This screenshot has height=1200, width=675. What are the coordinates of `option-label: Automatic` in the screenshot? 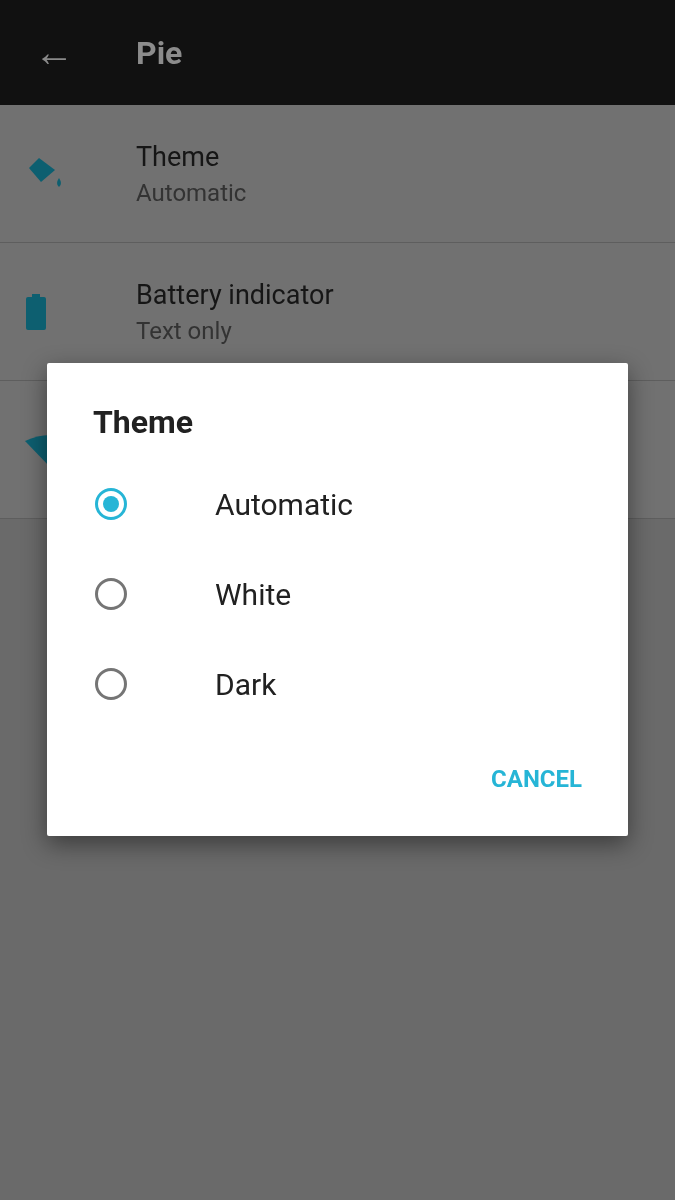 It's located at (284, 504).